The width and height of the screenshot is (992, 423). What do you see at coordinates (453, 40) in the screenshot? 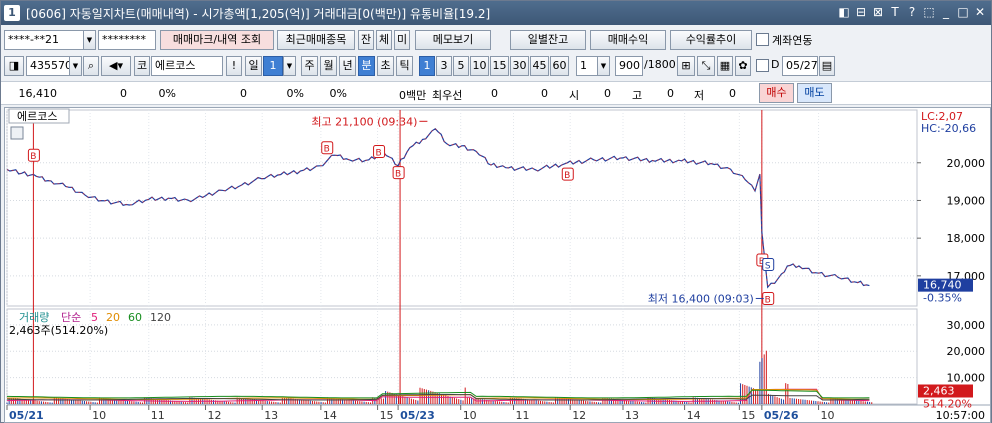
I see `memo-button: 메모보기` at bounding box center [453, 40].